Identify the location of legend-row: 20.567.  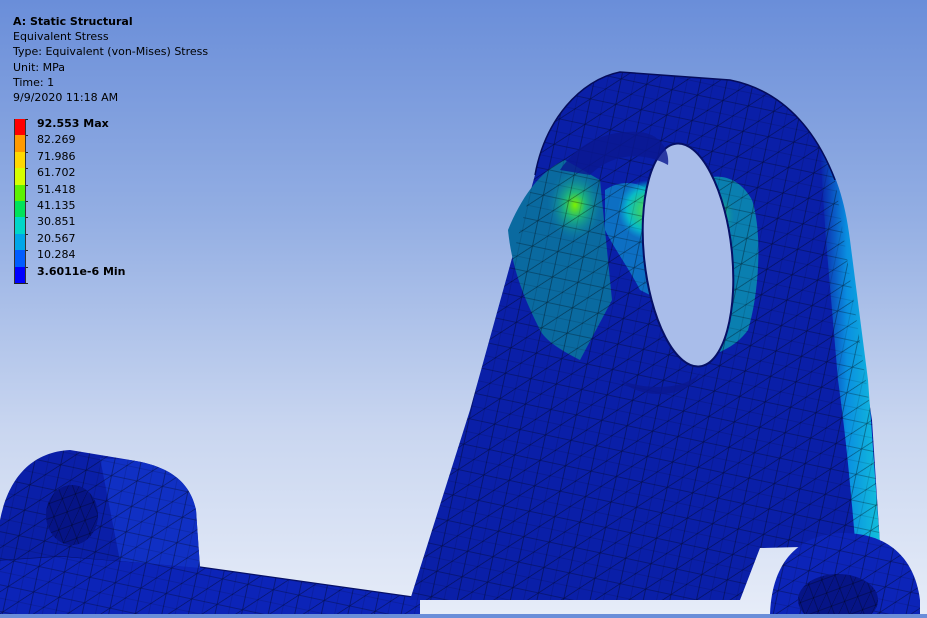
(45, 241).